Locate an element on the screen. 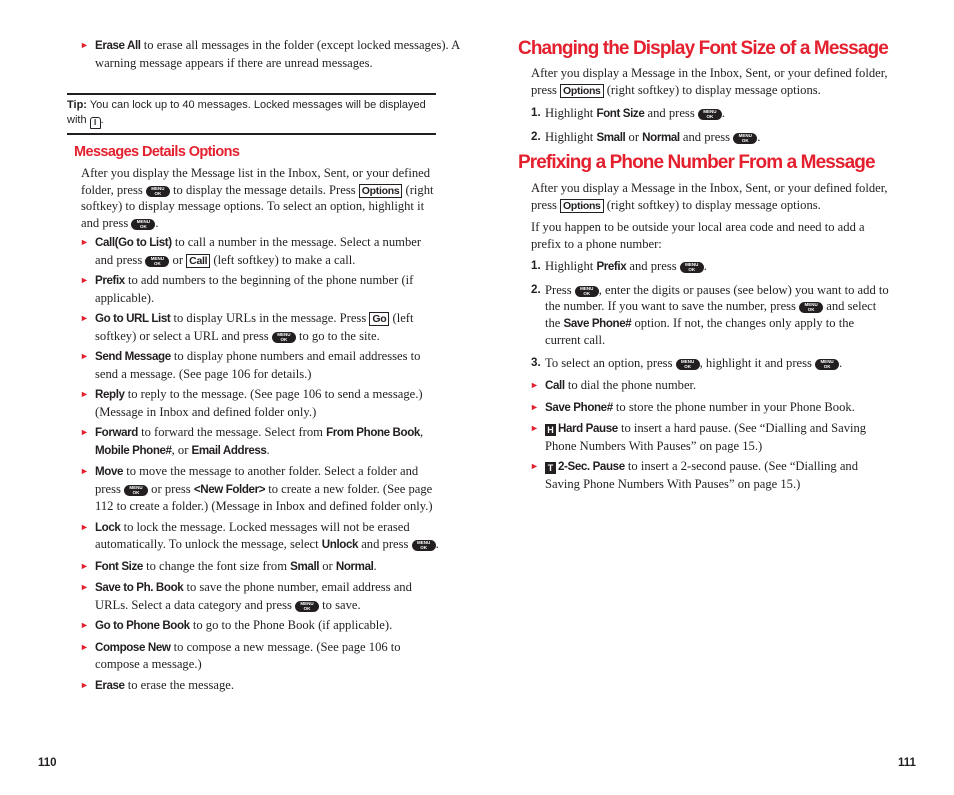 This screenshot has width=954, height=795. page-number-right: 111 is located at coordinates (907, 763).